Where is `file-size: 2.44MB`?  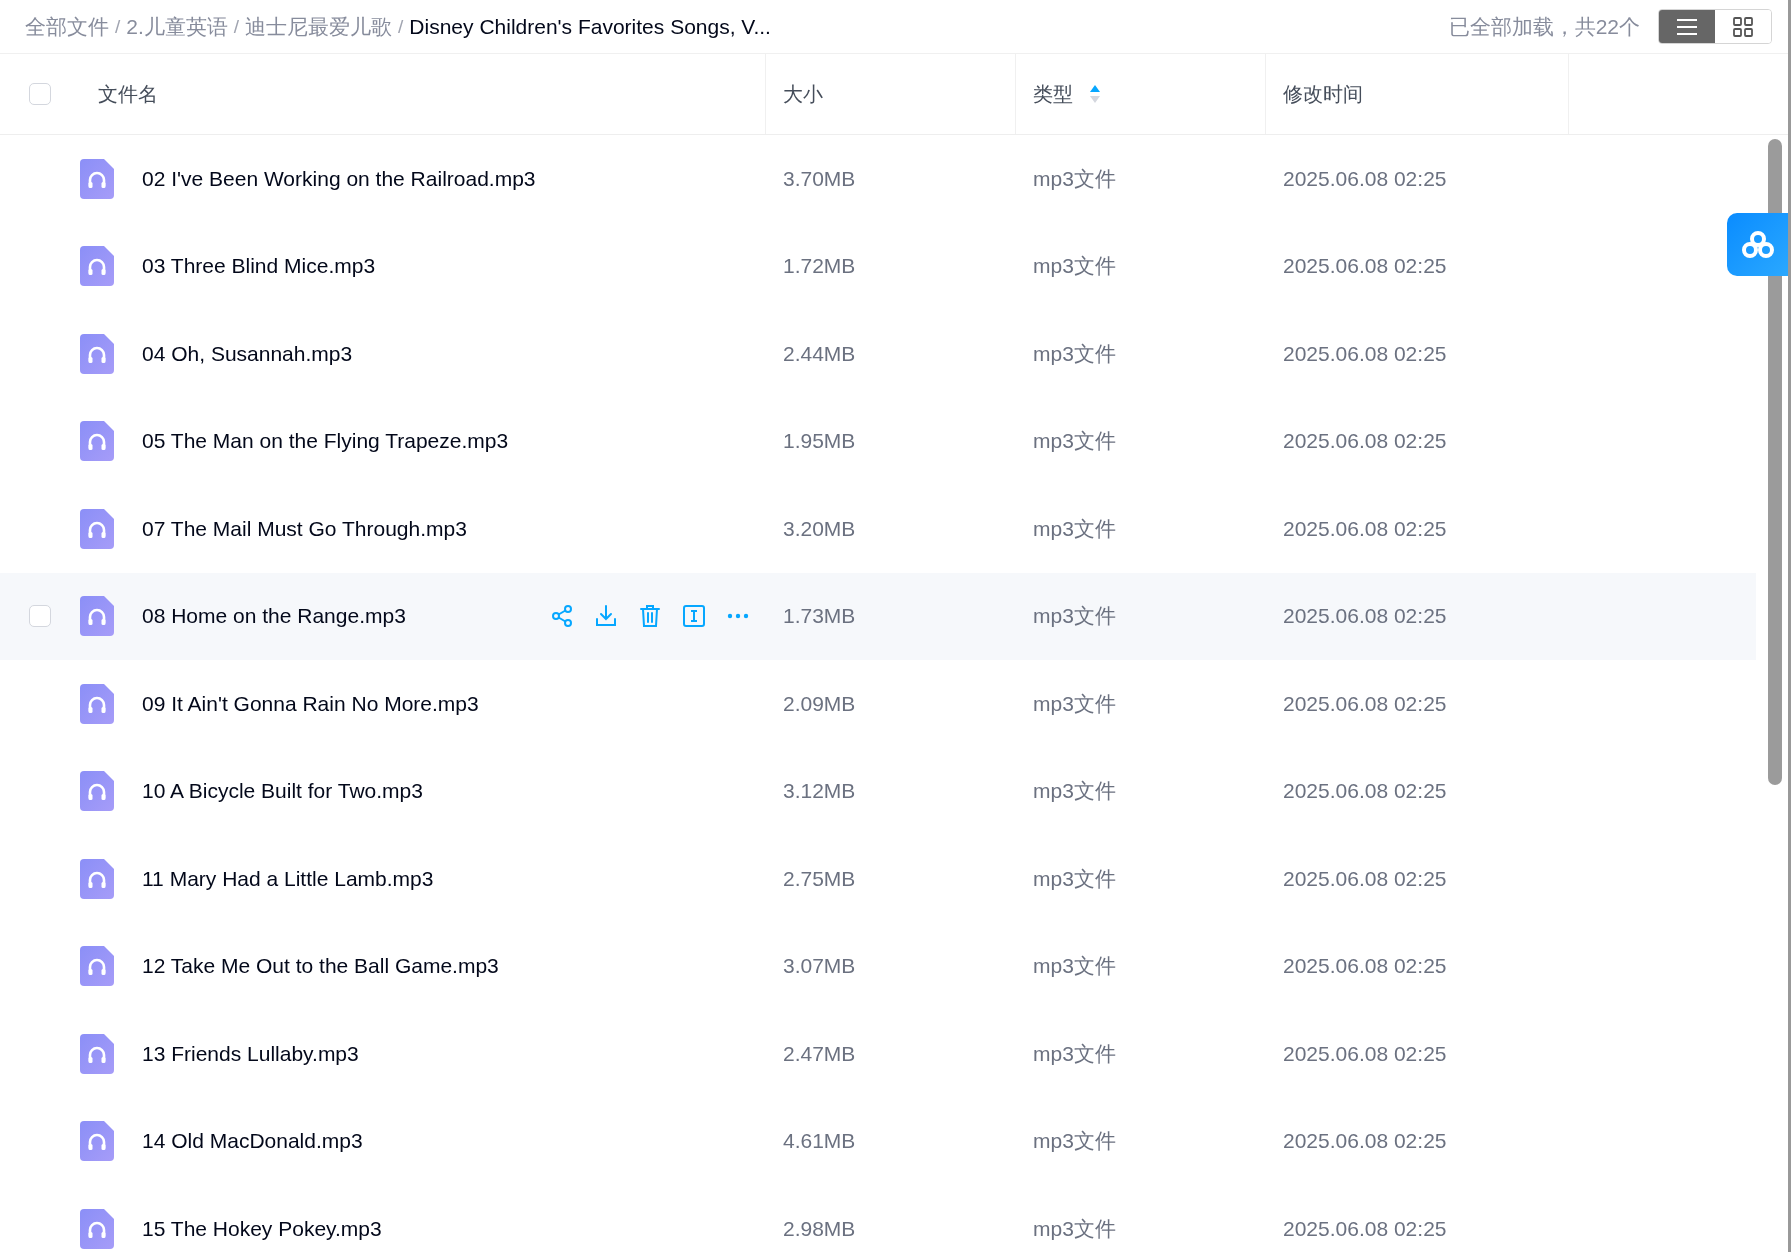
file-size: 2.44MB is located at coordinates (819, 353).